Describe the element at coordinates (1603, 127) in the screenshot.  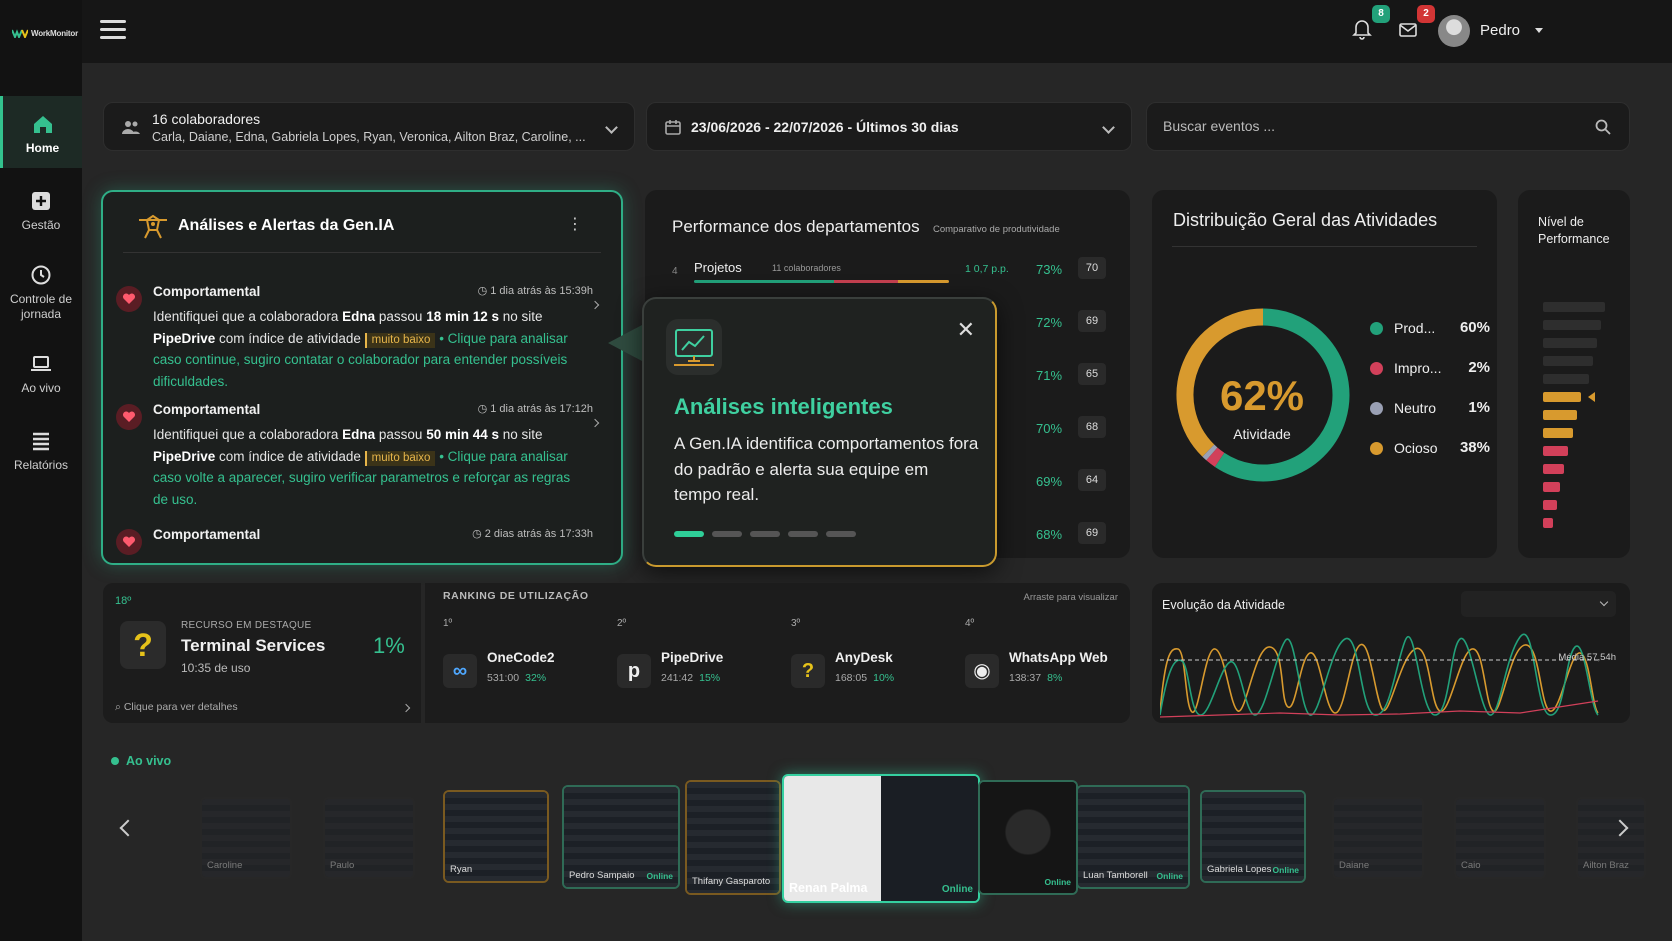
I see `search-icon` at that location.